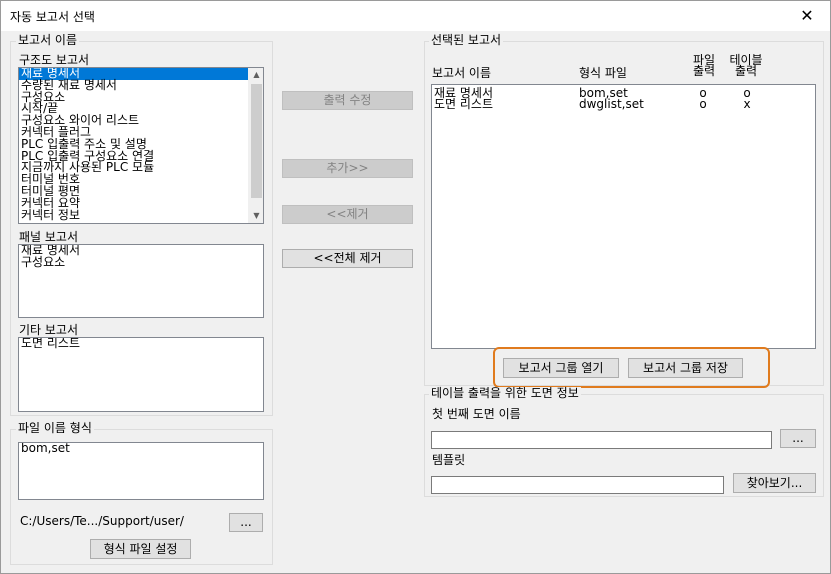 Image resolution: width=831 pixels, height=574 pixels. I want to click on close-icon: ✕, so click(807, 16).